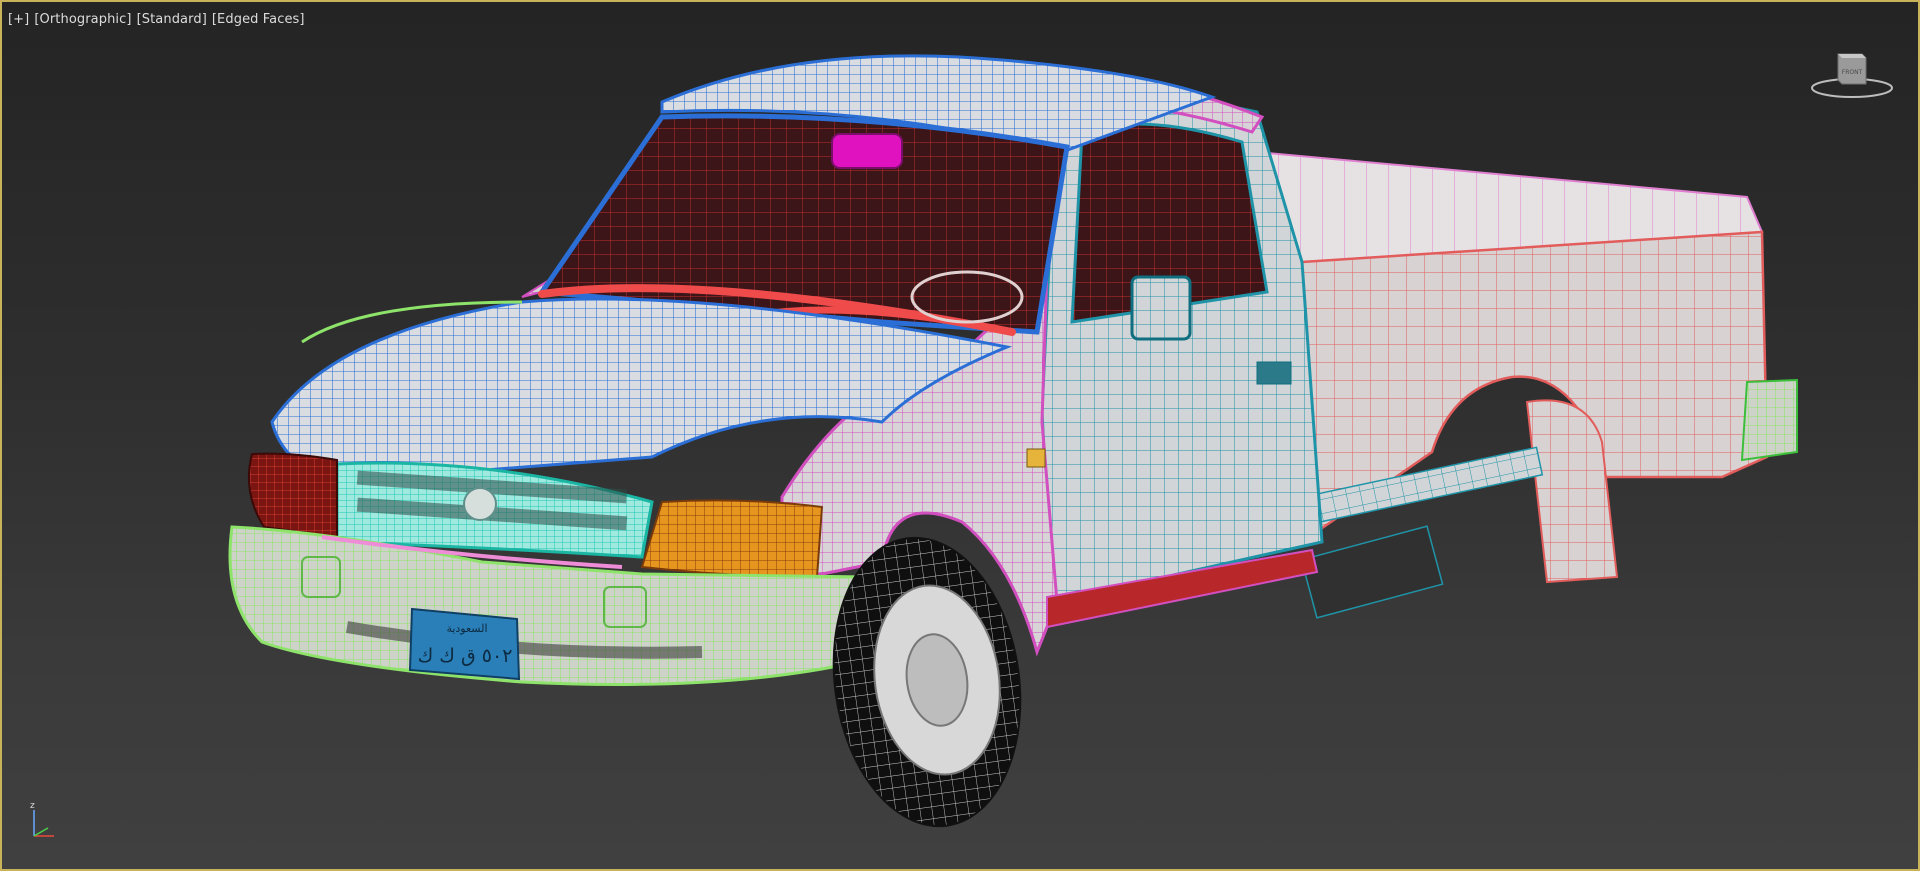 The image size is (1920, 871). I want to click on viewport-label-menu: [+] [Orthographic] [Standard] [Edged Faces], so click(159, 19).